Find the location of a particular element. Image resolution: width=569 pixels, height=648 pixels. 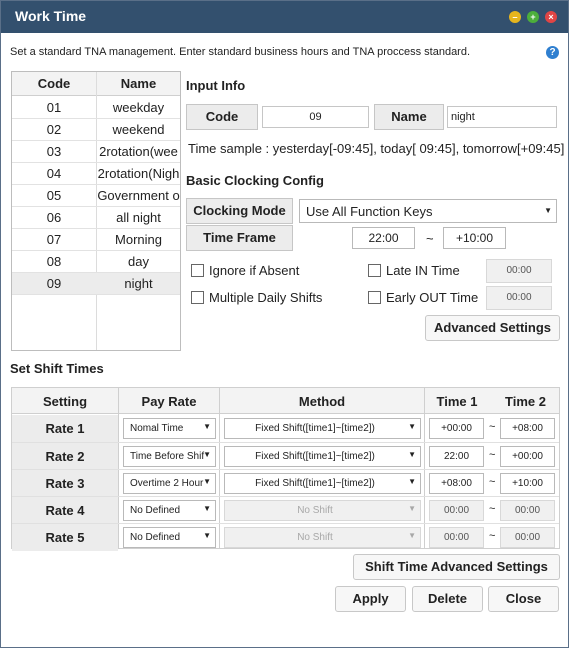

title-bar: Work Time – + × is located at coordinates (284, 17).